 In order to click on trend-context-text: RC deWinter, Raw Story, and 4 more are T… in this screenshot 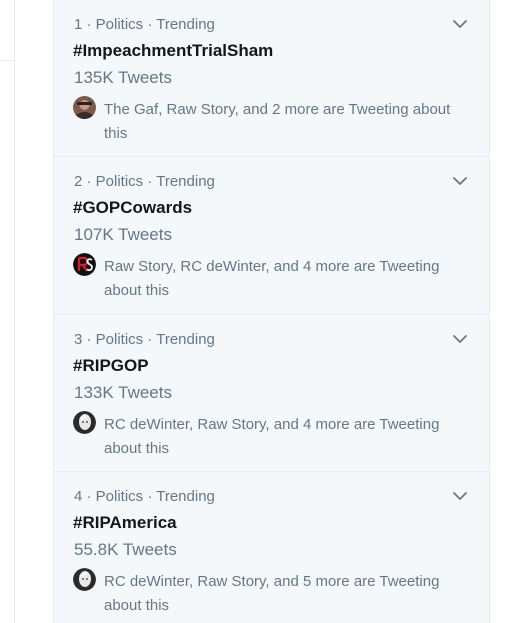, I will do `click(272, 436)`.